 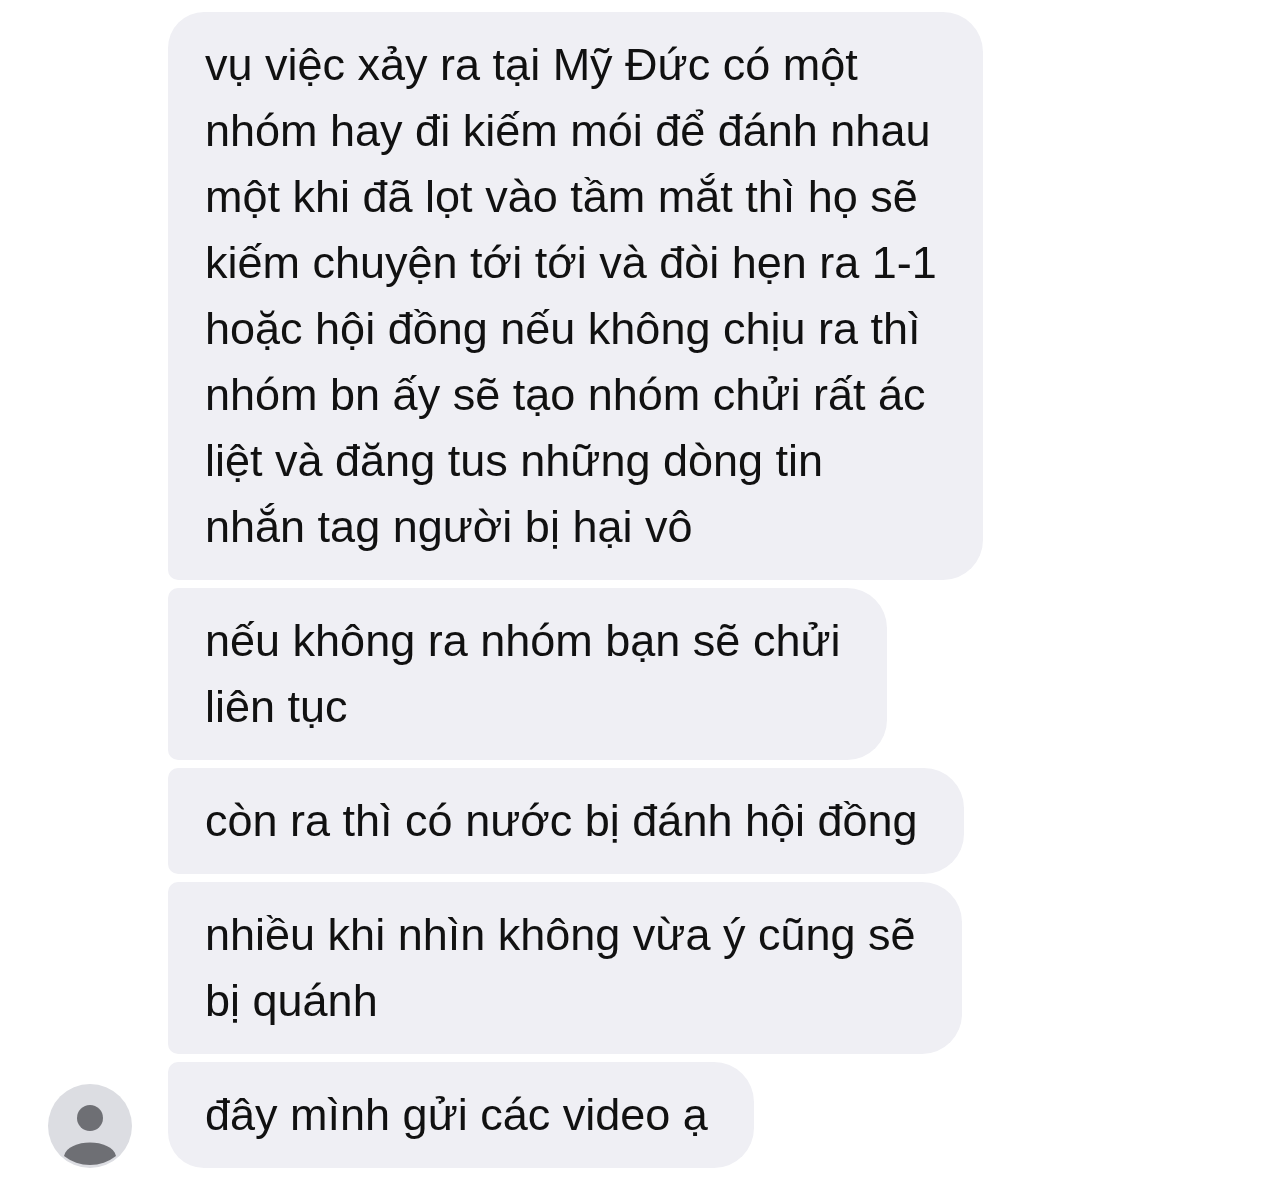 What do you see at coordinates (527, 674) in the screenshot?
I see `message-bubble: nếu không ra nhóm bạn sẽ chửi liên tục` at bounding box center [527, 674].